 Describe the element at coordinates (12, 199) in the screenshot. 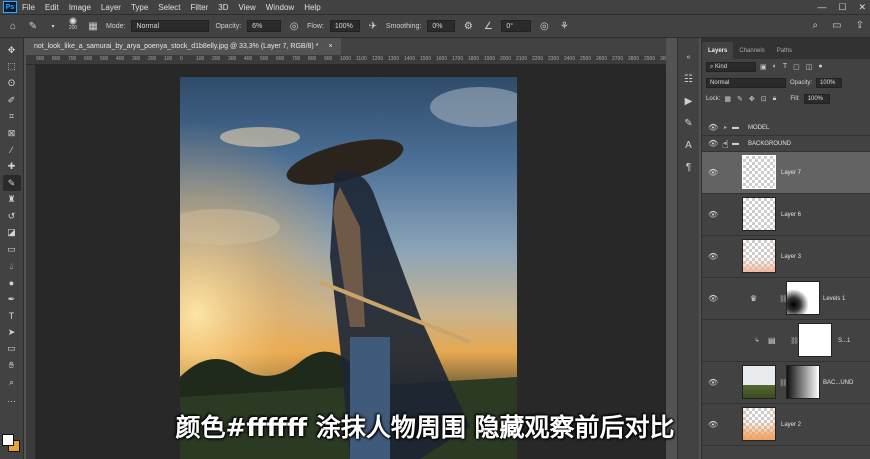

I see `clone-stamp-tool-icon: ♜` at that location.